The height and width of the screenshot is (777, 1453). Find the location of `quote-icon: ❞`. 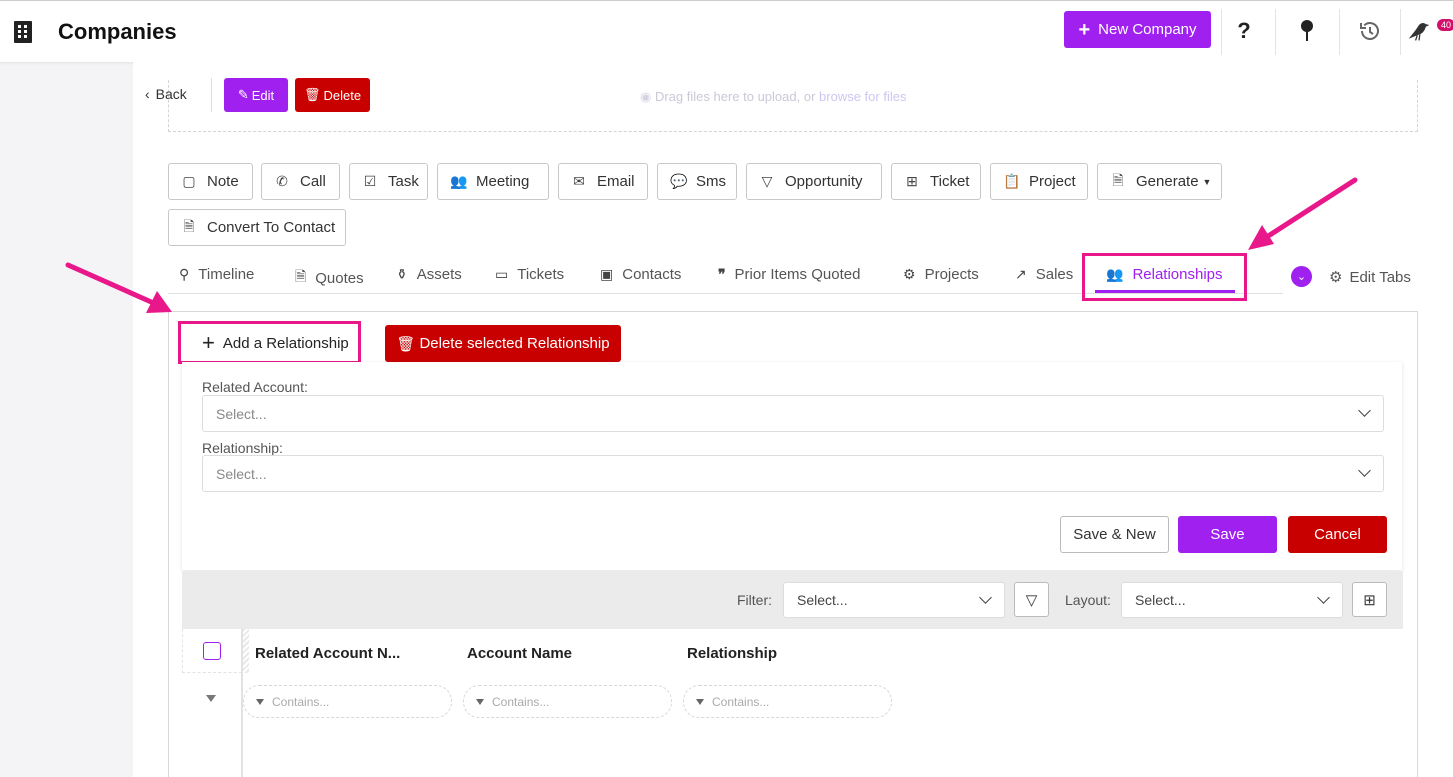

quote-icon: ❞ is located at coordinates (722, 274).